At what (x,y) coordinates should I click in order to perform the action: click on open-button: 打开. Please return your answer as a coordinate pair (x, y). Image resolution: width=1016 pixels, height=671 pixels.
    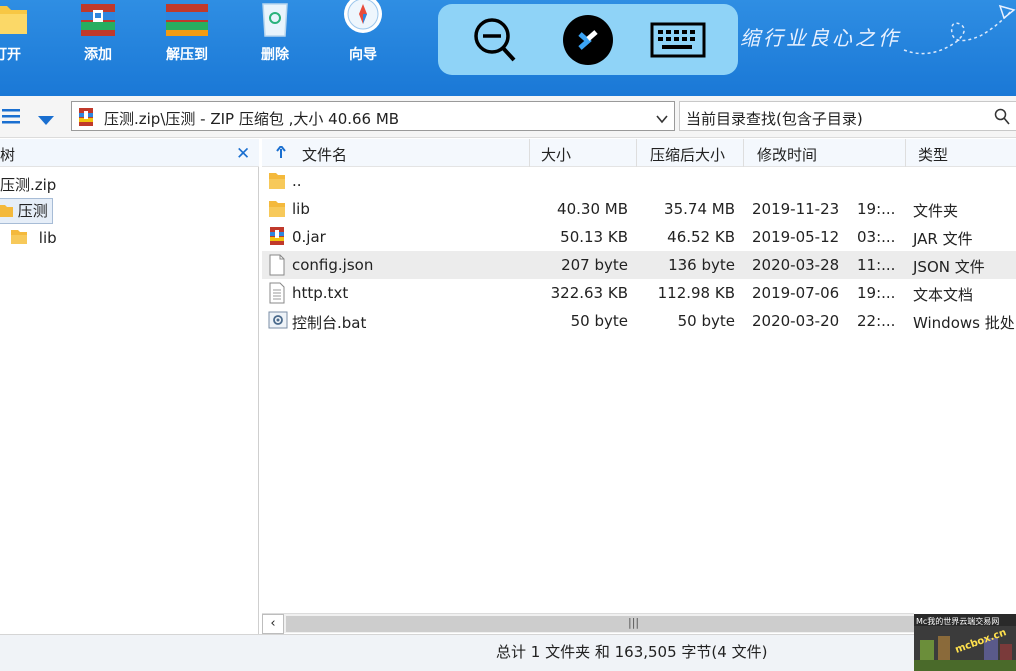
    Looking at the image, I should click on (21, 35).